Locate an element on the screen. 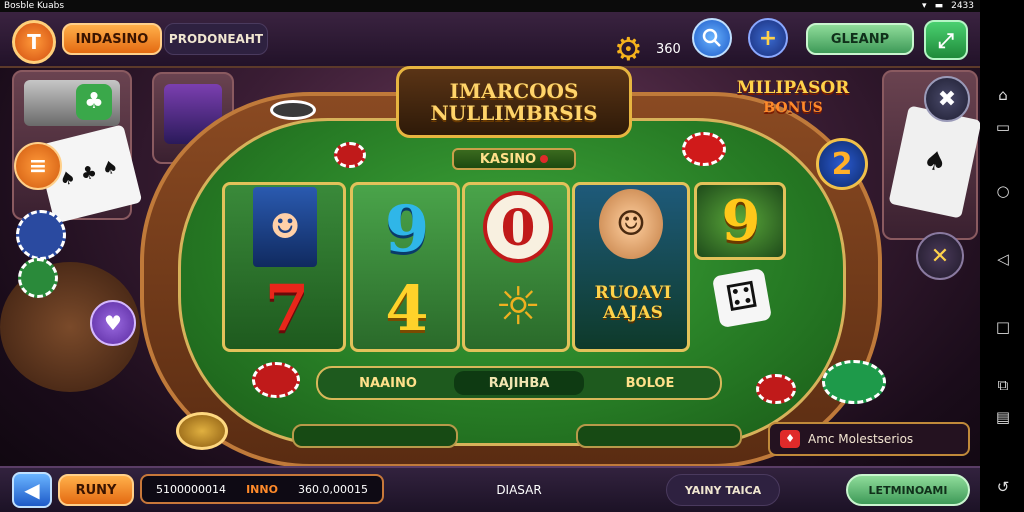 The height and width of the screenshot is (512, 1024). game-title: IMARCOOS NULLIMBRSIS is located at coordinates (514, 102).